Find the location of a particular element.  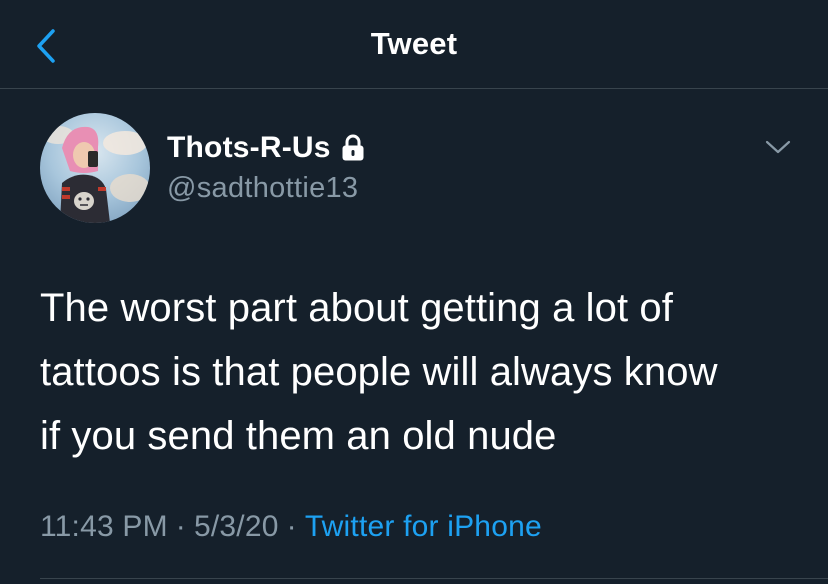

display-name: Thots-R-Us is located at coordinates (249, 148).